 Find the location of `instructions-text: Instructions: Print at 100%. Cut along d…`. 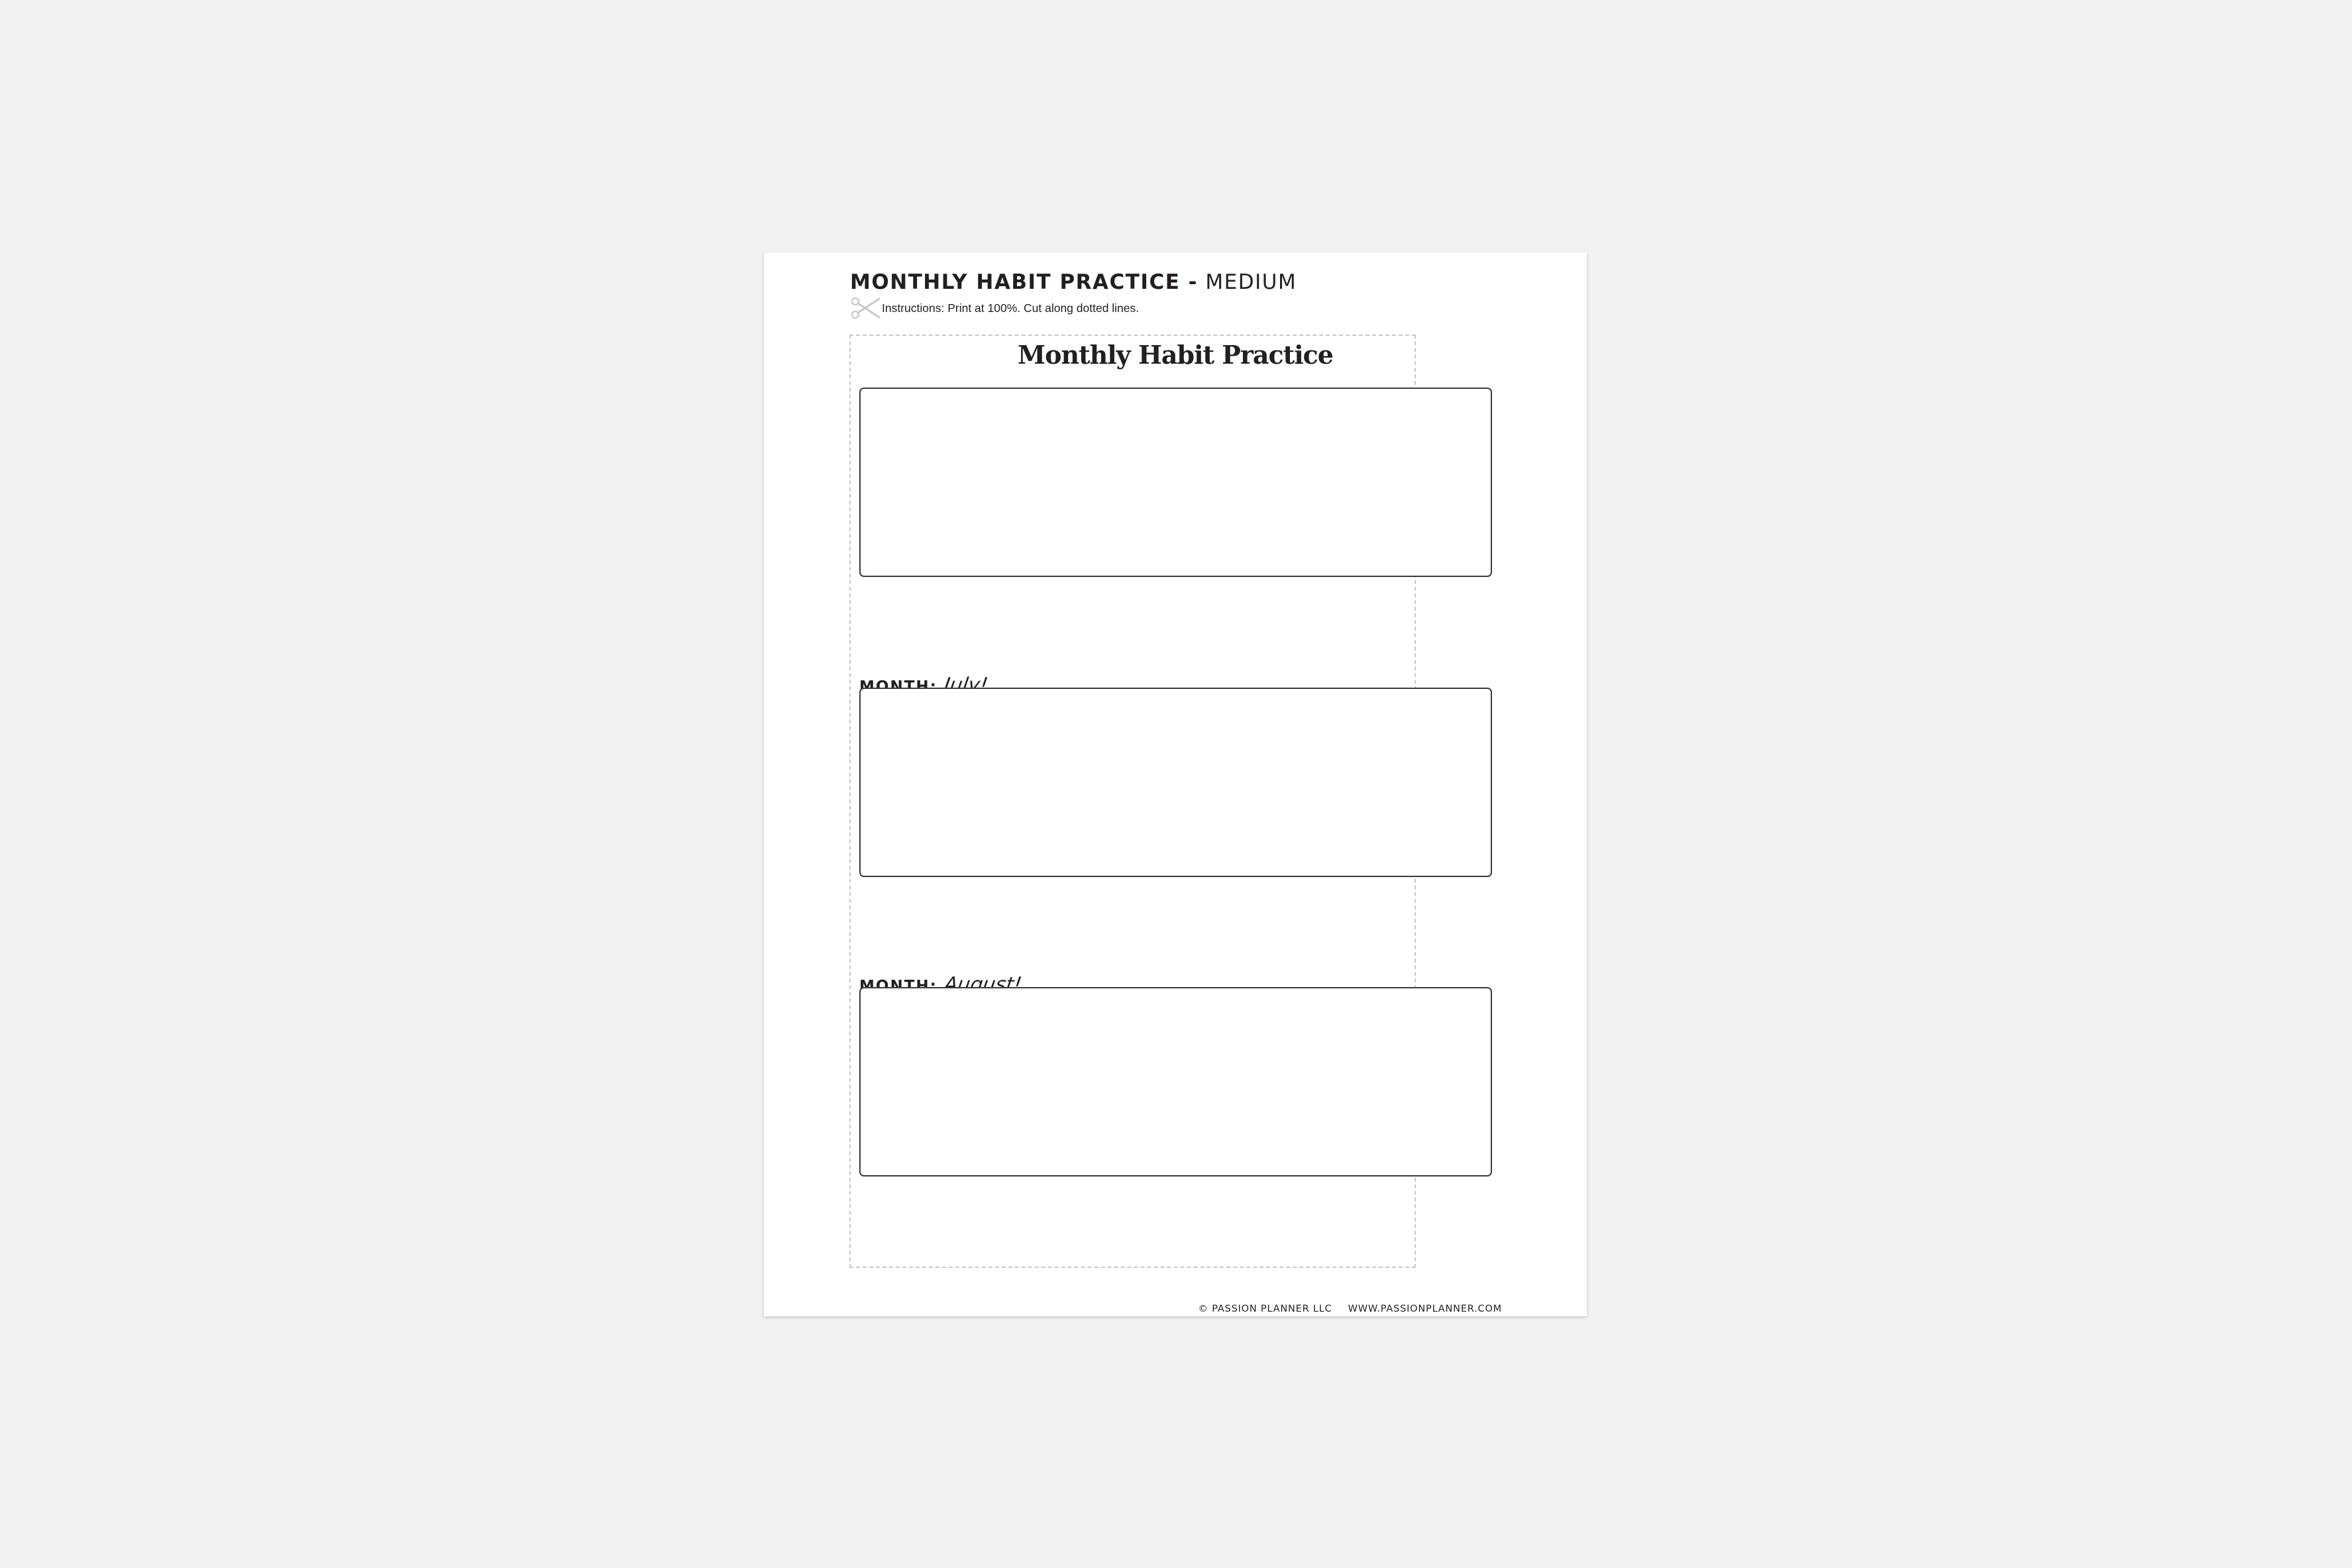

instructions-text: Instructions: Print at 100%. Cut along d… is located at coordinates (1011, 308).